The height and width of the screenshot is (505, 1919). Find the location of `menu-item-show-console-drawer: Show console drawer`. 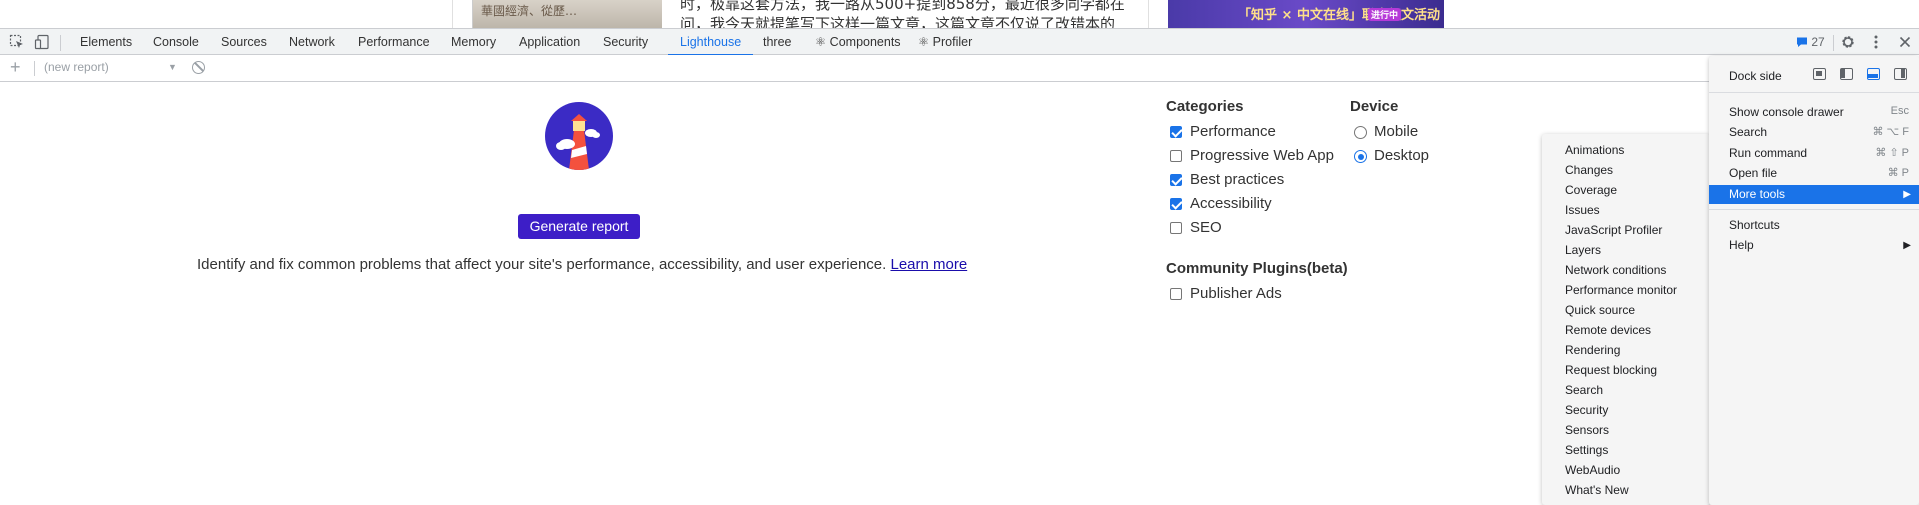

menu-item-show-console-drawer: Show console drawer is located at coordinates (1786, 112).